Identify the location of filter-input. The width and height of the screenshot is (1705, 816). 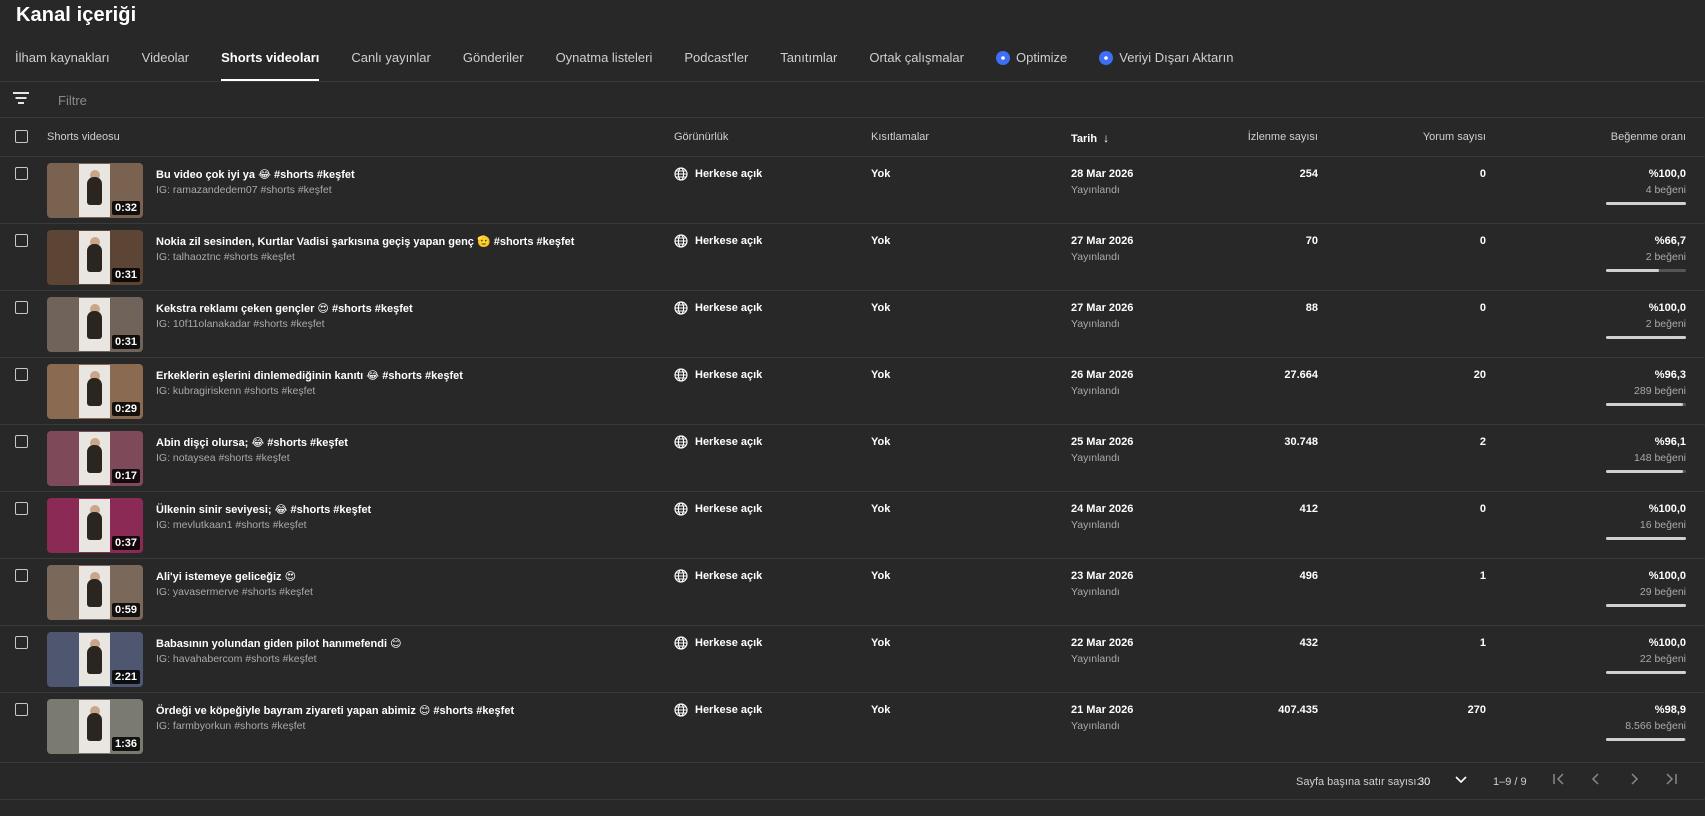
(308, 100).